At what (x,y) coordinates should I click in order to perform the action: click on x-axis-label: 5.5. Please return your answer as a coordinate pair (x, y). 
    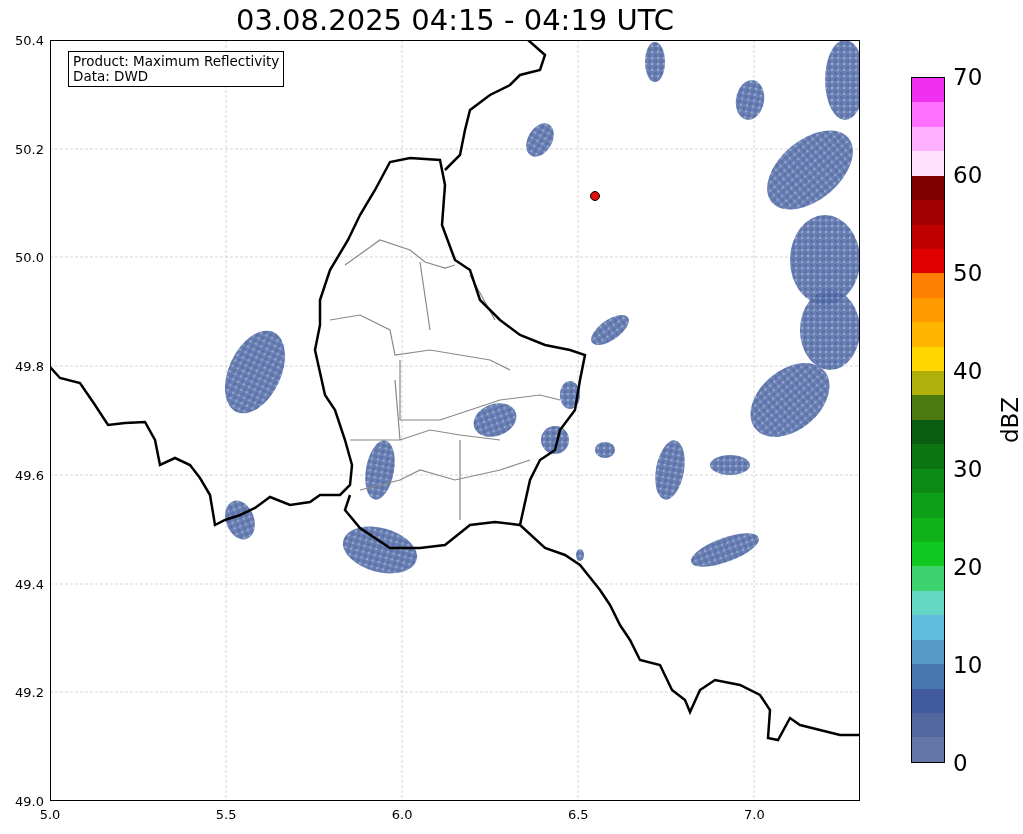
    Looking at the image, I should click on (226, 814).